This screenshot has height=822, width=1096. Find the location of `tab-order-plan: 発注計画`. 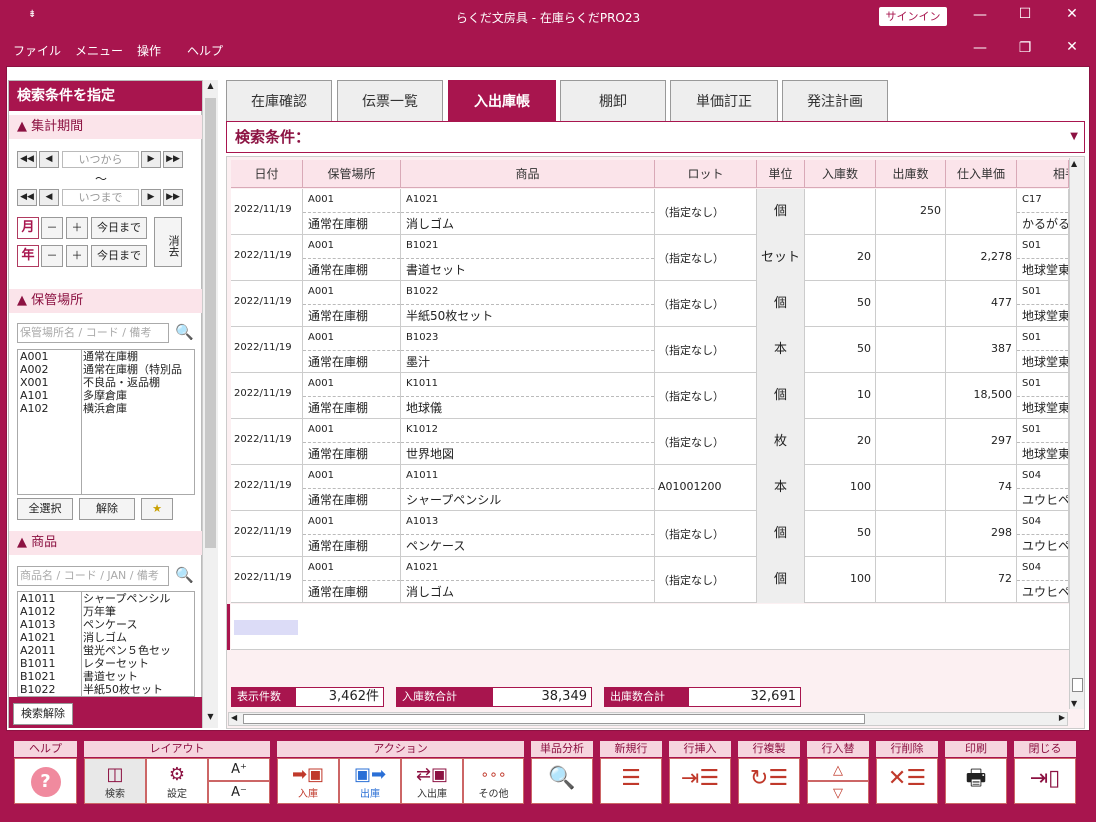

tab-order-plan: 発注計画 is located at coordinates (835, 101).